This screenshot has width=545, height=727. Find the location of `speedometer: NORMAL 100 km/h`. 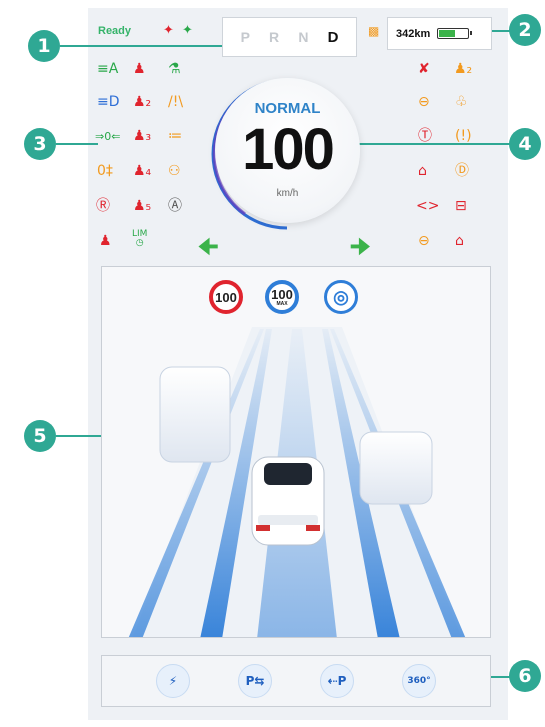

speedometer: NORMAL 100 km/h is located at coordinates (287, 150).